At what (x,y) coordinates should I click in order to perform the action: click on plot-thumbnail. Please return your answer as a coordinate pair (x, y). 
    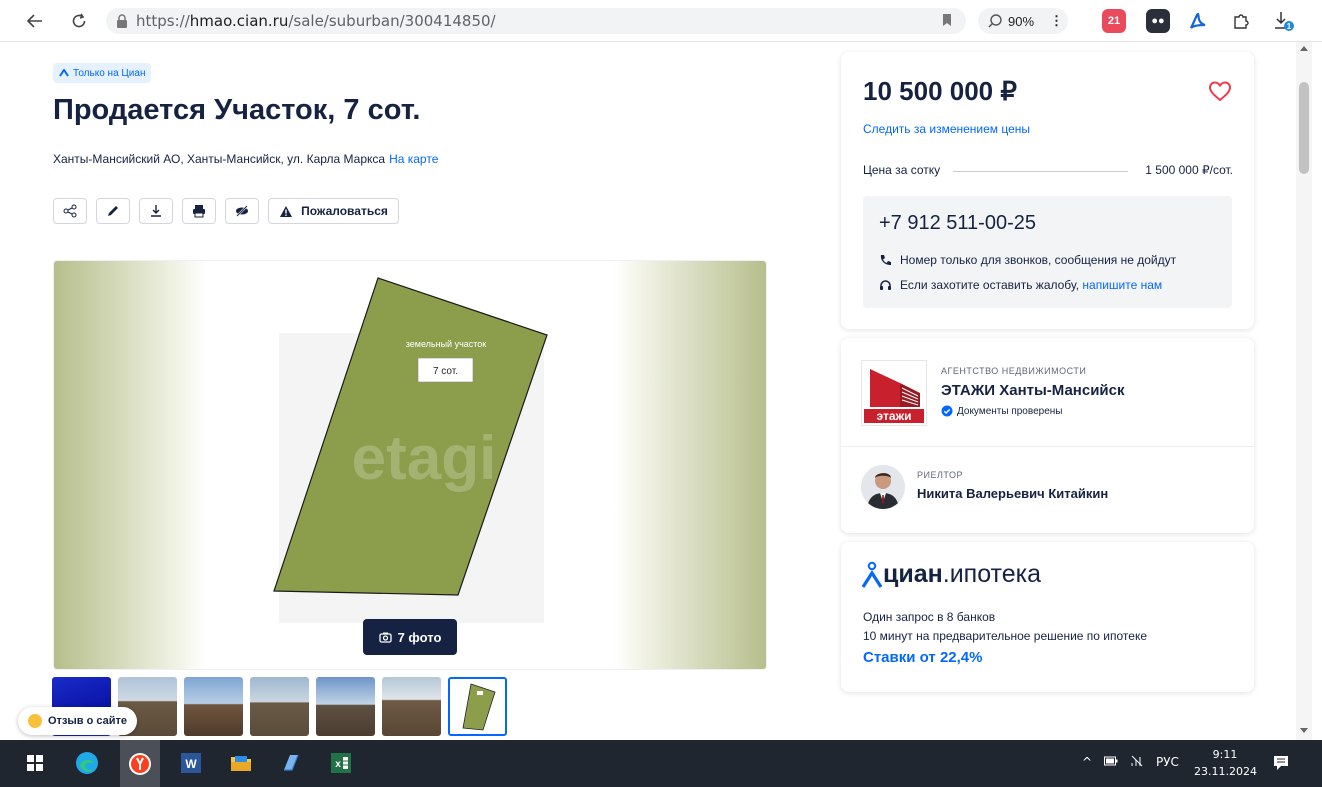
    Looking at the image, I should click on (478, 706).